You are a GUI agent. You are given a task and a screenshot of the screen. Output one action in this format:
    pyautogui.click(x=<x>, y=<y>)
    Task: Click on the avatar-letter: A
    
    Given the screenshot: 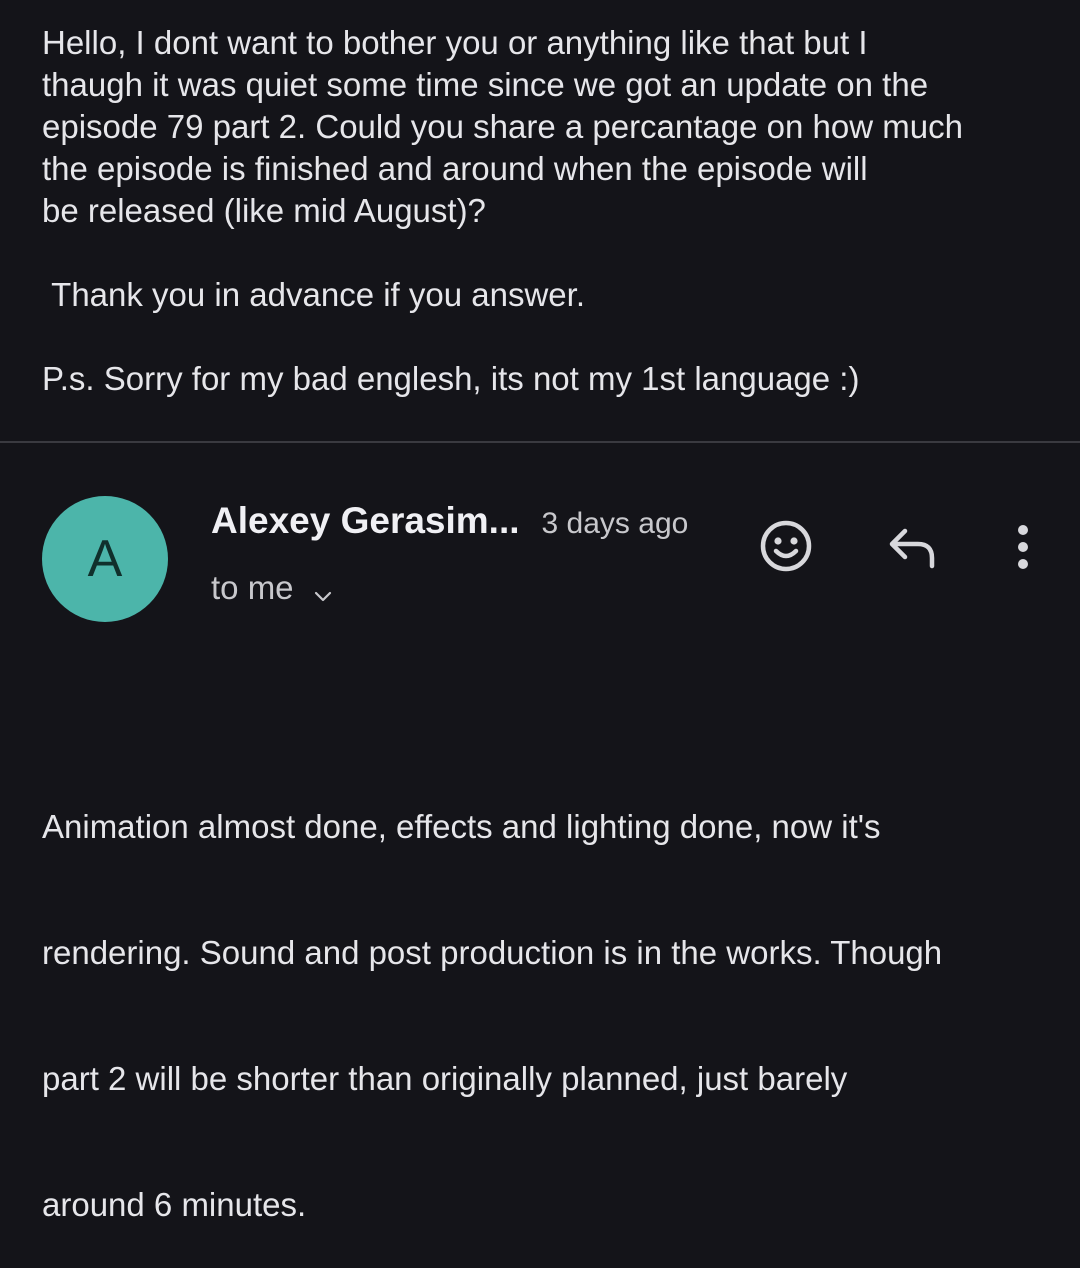 What is the action you would take?
    pyautogui.click(x=105, y=559)
    